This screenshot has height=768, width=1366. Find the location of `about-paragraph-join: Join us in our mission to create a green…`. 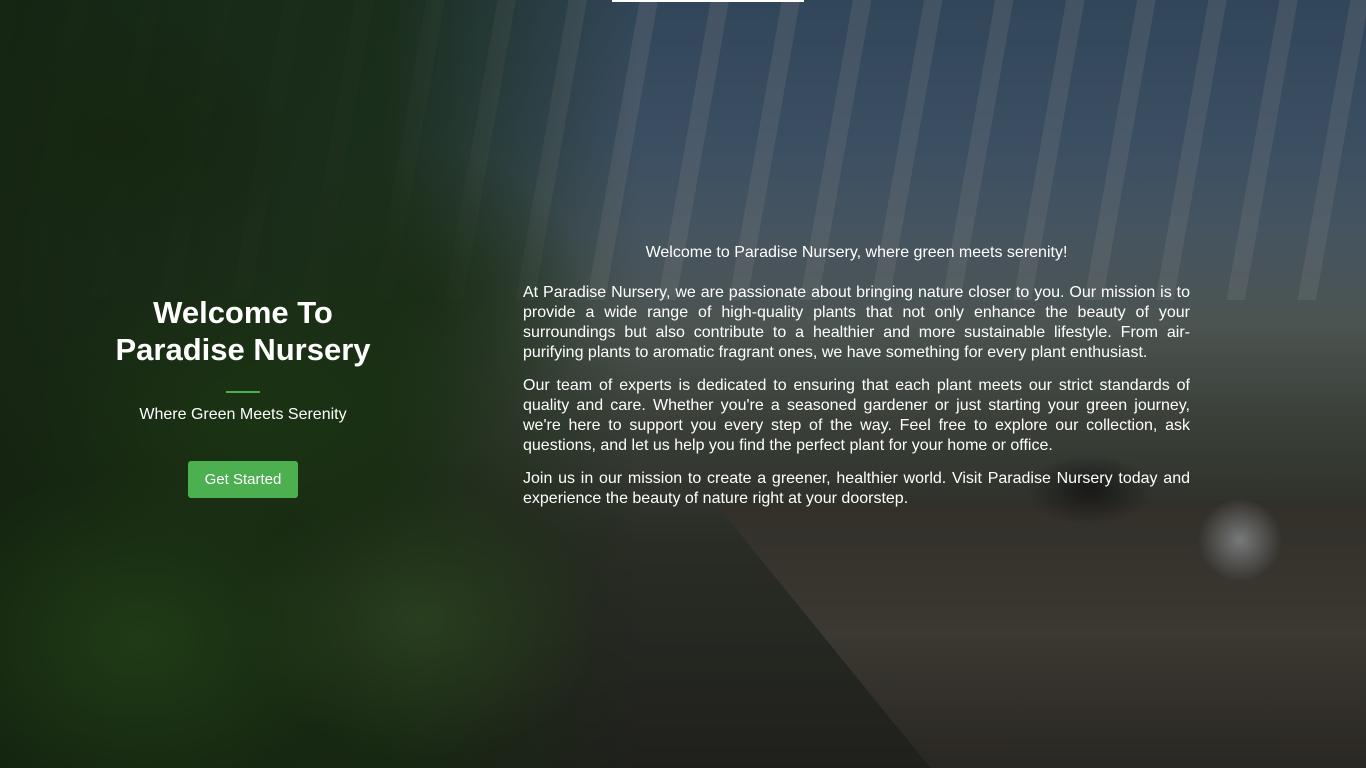

about-paragraph-join: Join us in our mission to create a green… is located at coordinates (856, 488).